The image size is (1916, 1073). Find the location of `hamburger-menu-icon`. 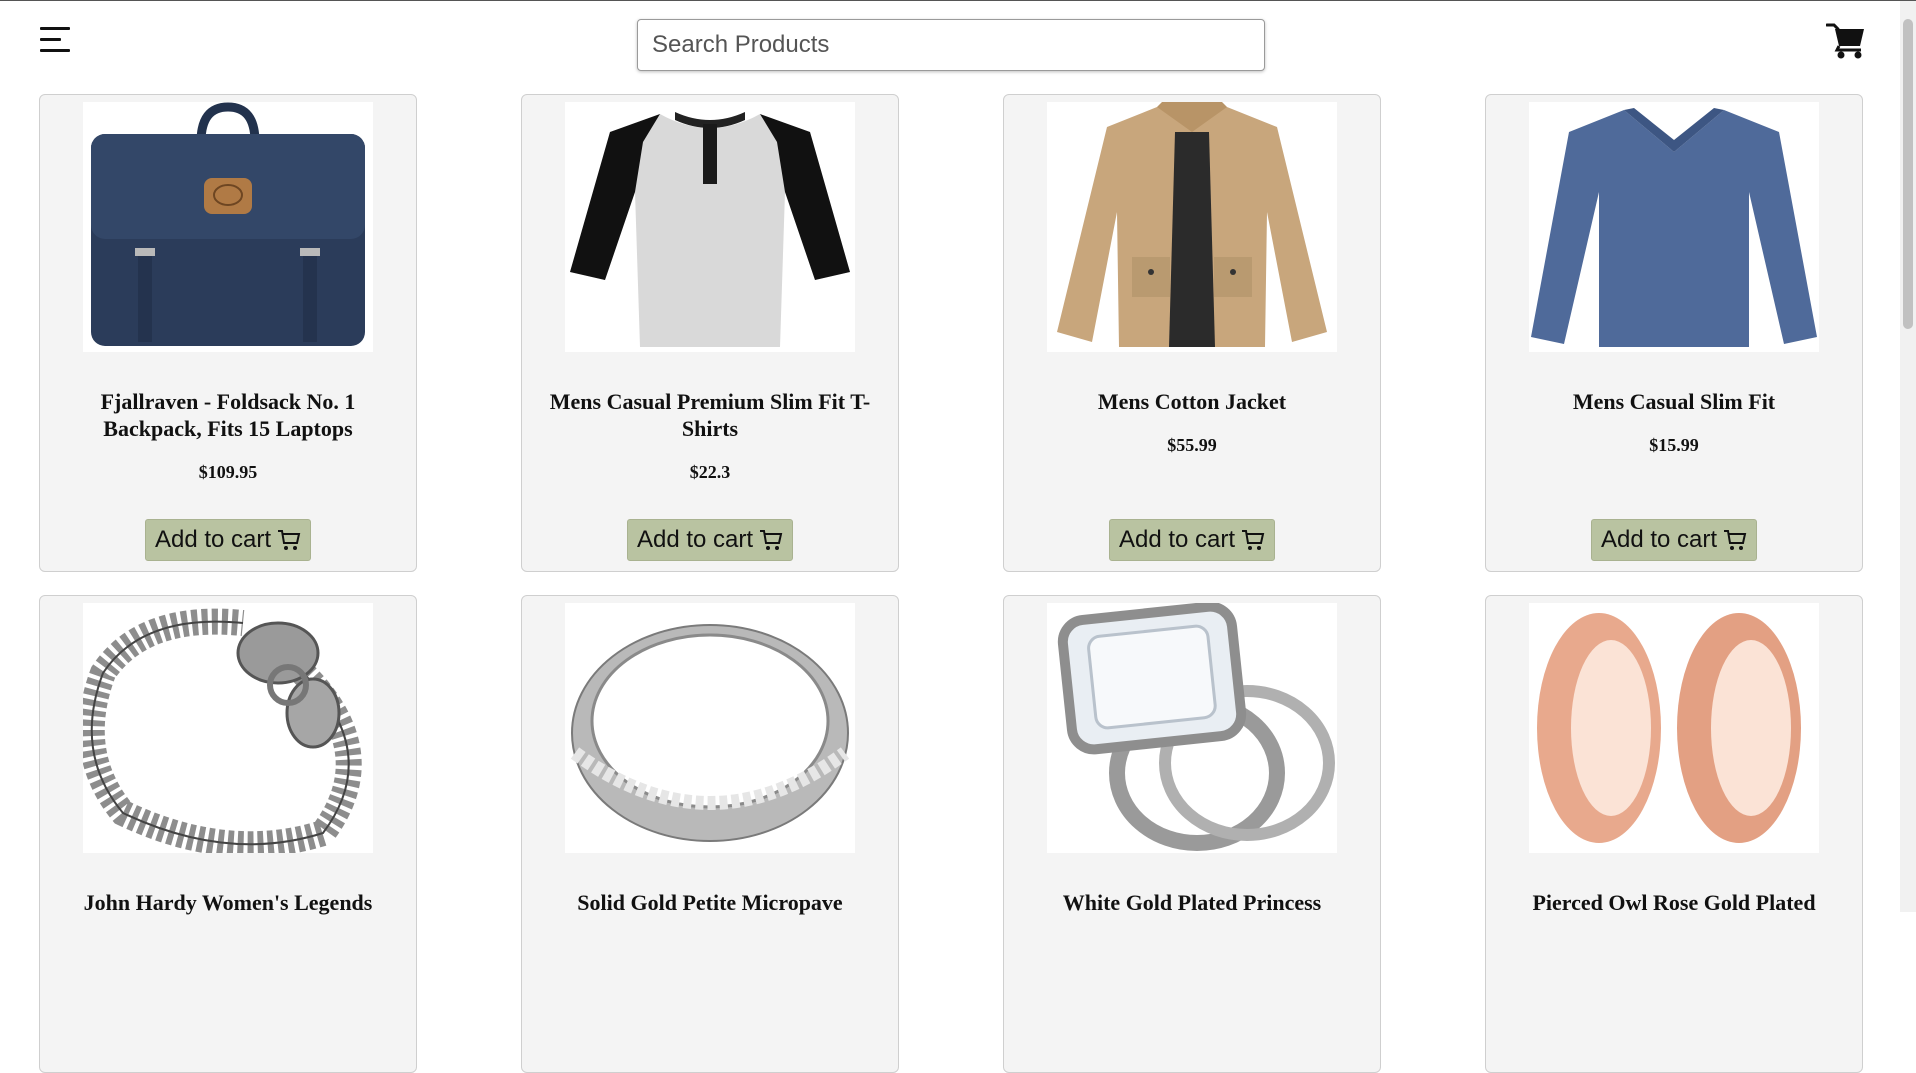

hamburger-menu-icon is located at coordinates (55, 41).